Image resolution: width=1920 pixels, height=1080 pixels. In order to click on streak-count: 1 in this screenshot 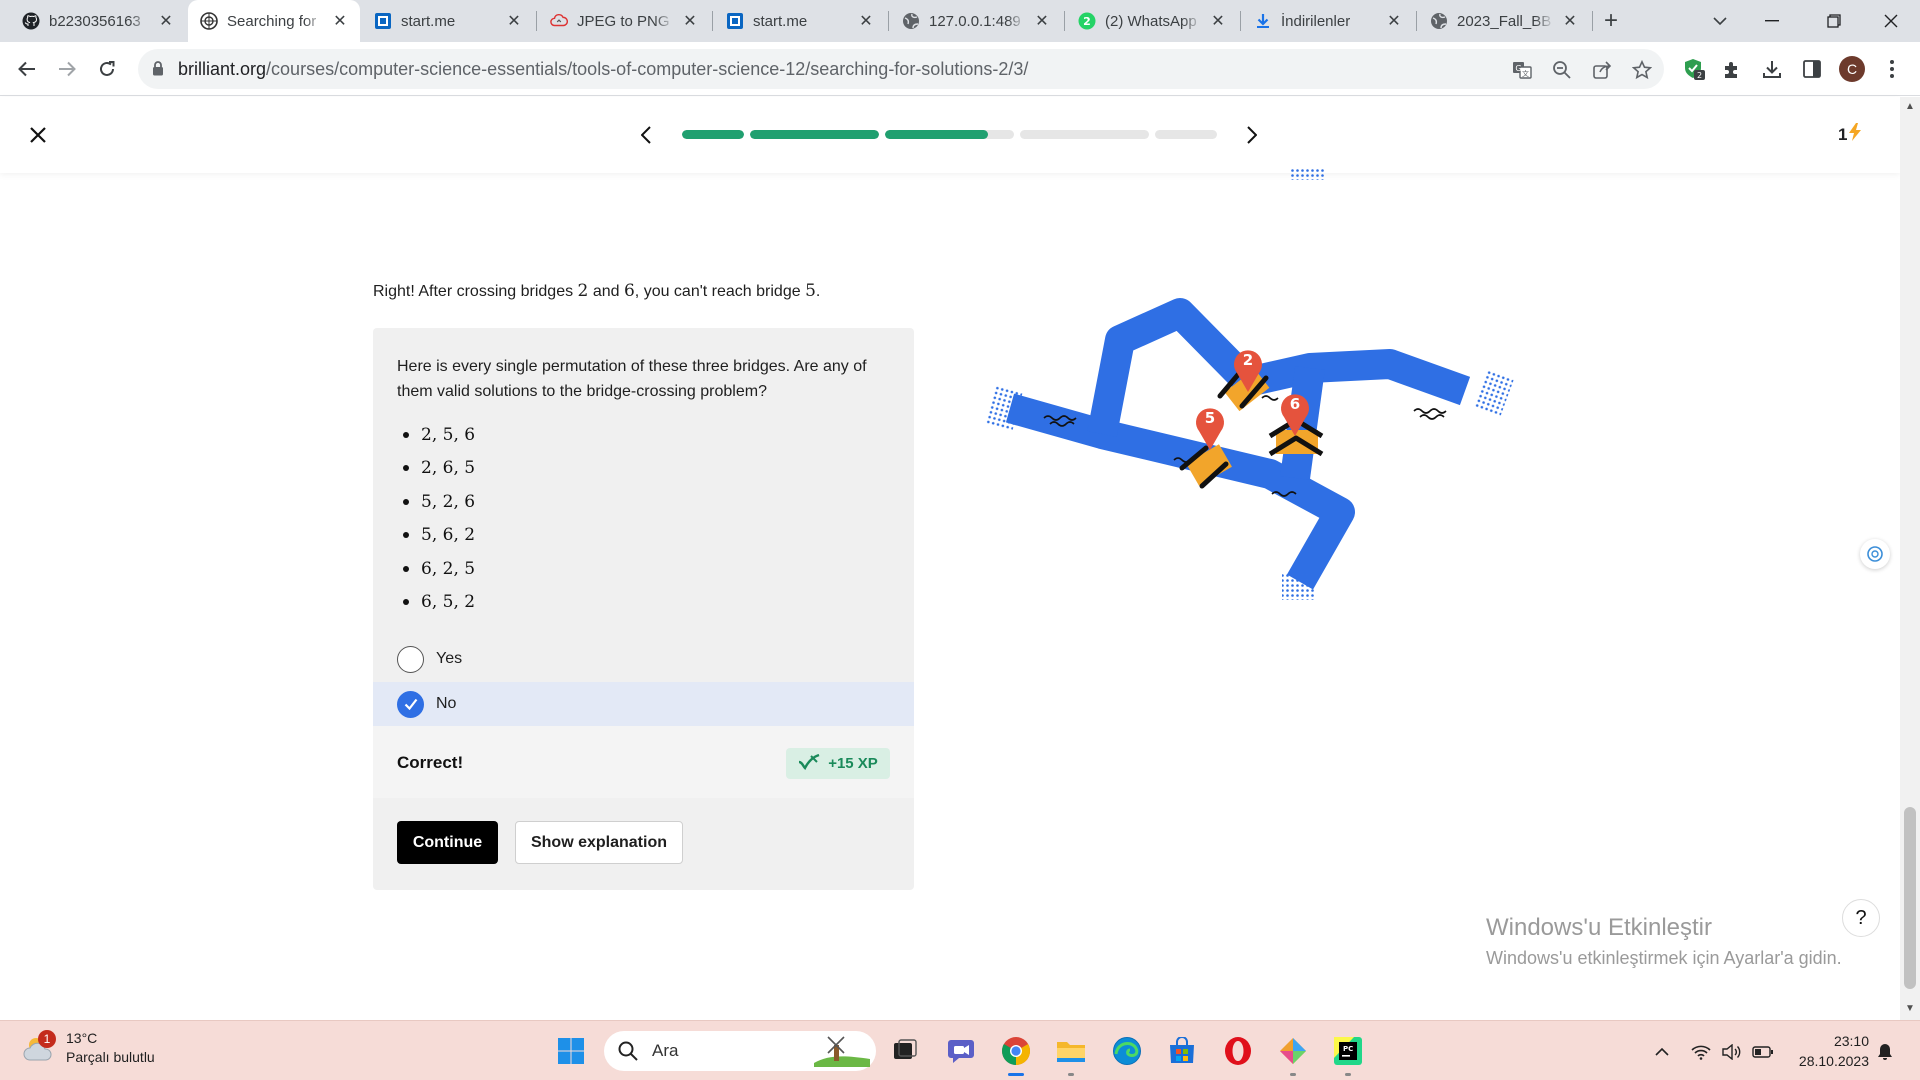, I will do `click(1843, 134)`.